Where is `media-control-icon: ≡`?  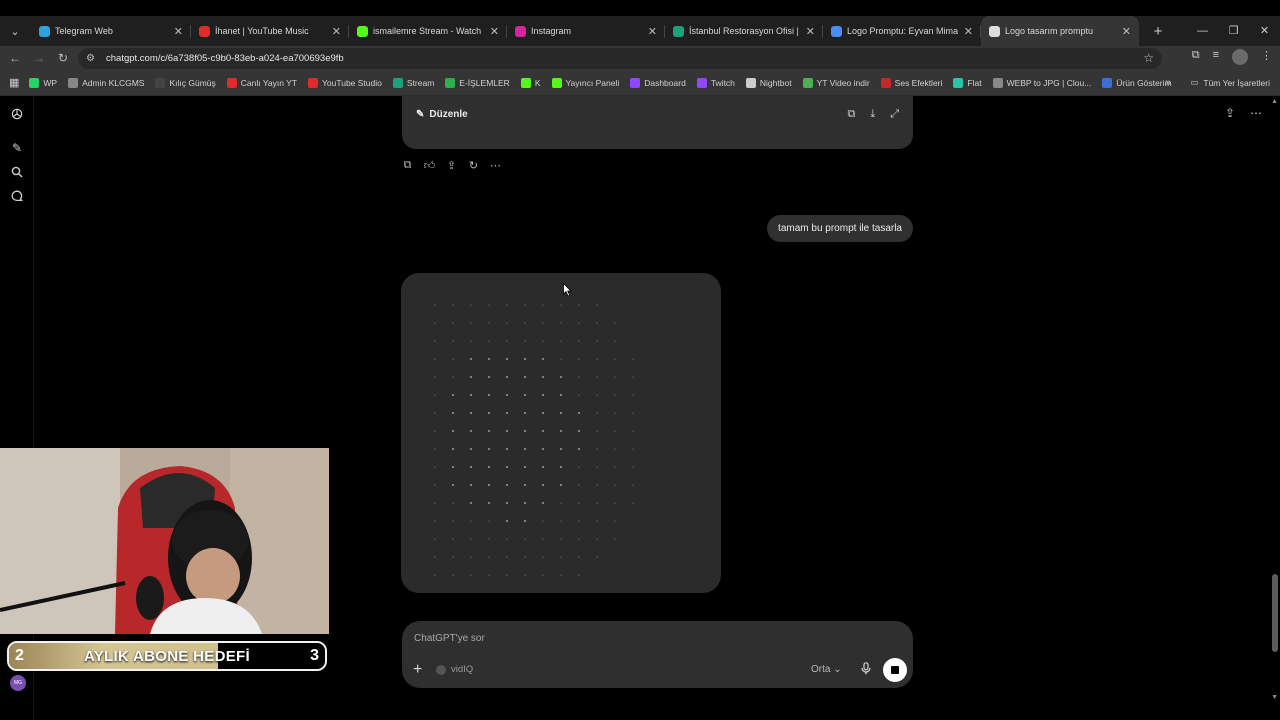
media-control-icon: ≡ is located at coordinates (1216, 57).